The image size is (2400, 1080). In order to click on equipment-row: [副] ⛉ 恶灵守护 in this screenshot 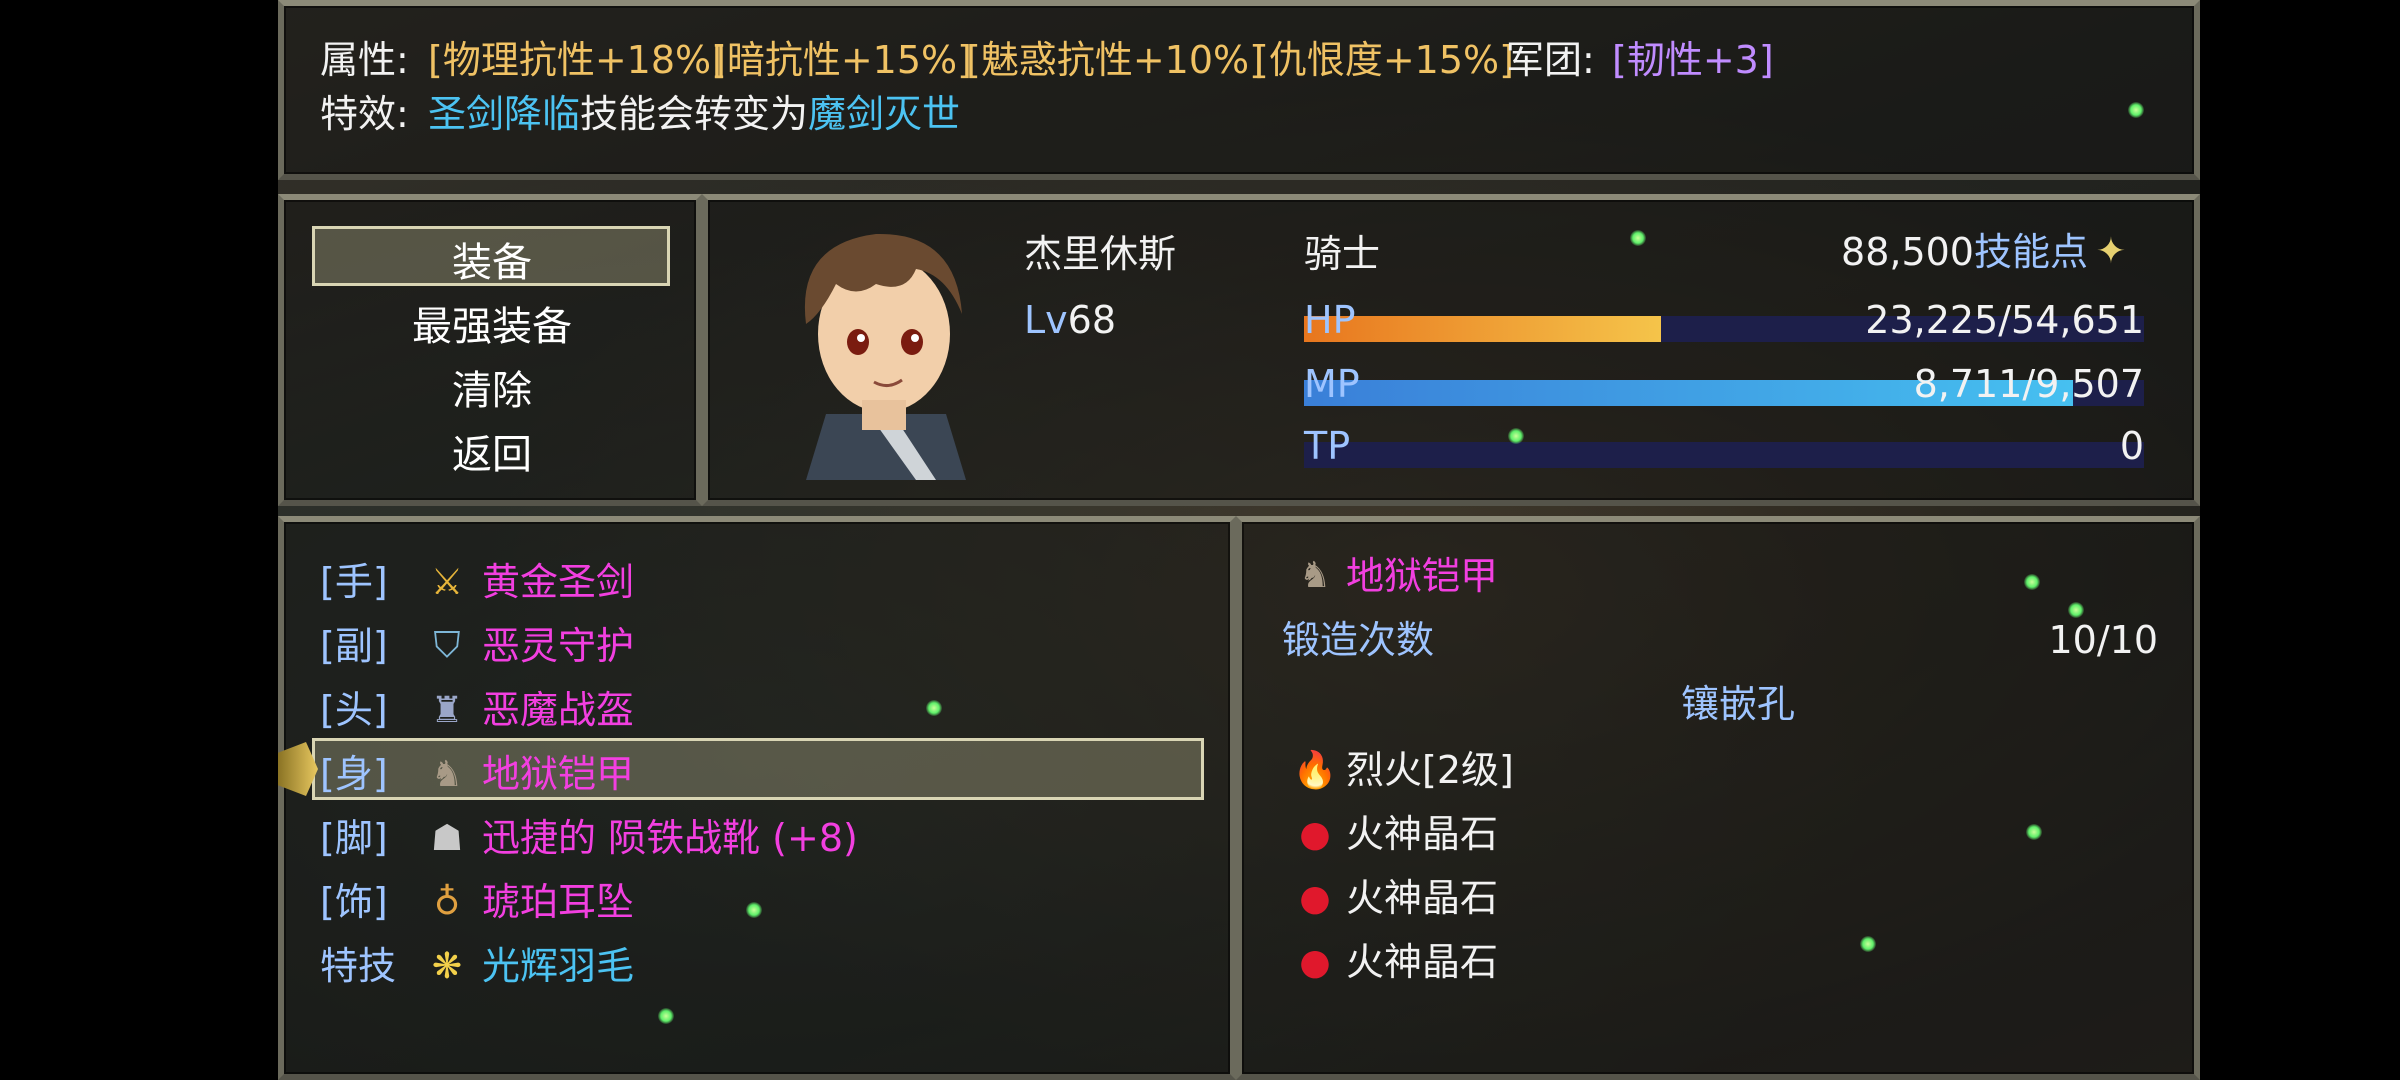, I will do `click(750, 646)`.